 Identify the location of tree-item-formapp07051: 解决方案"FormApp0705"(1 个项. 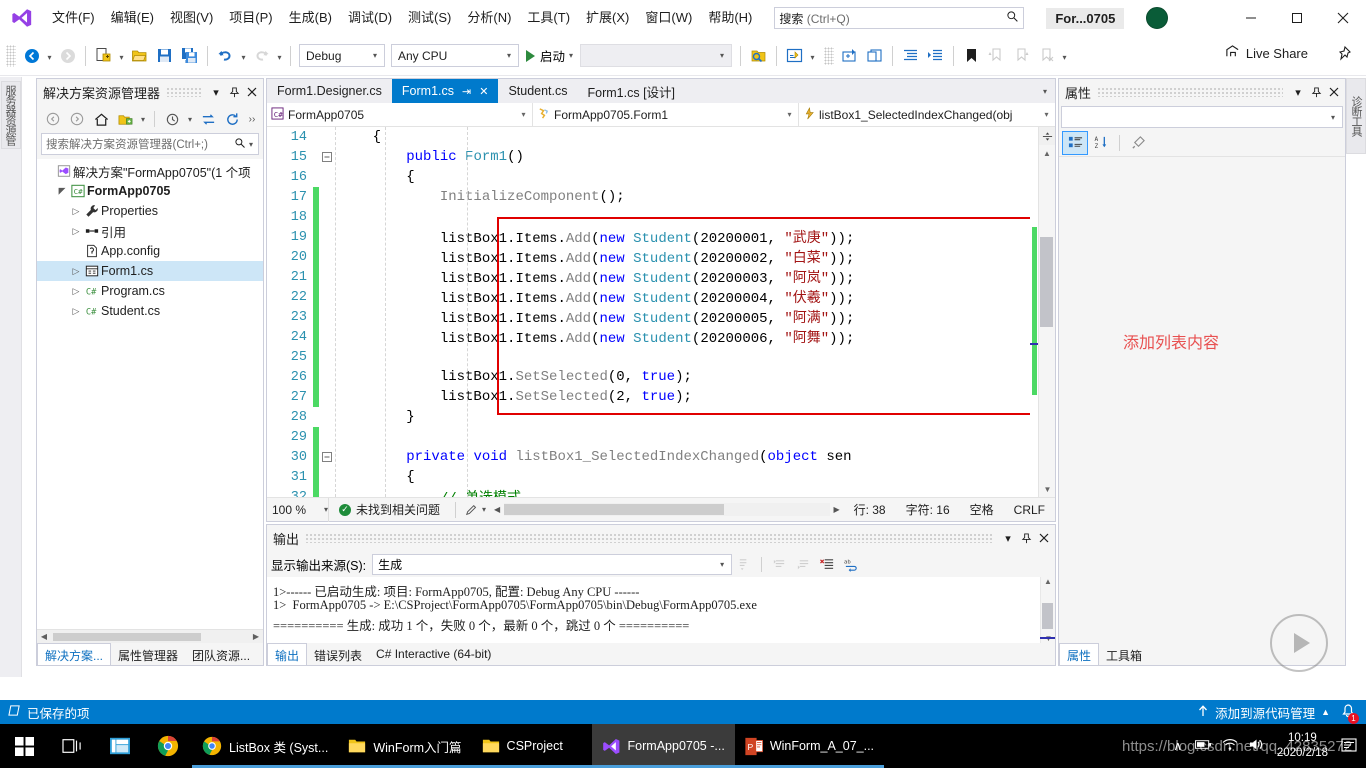
(150, 171).